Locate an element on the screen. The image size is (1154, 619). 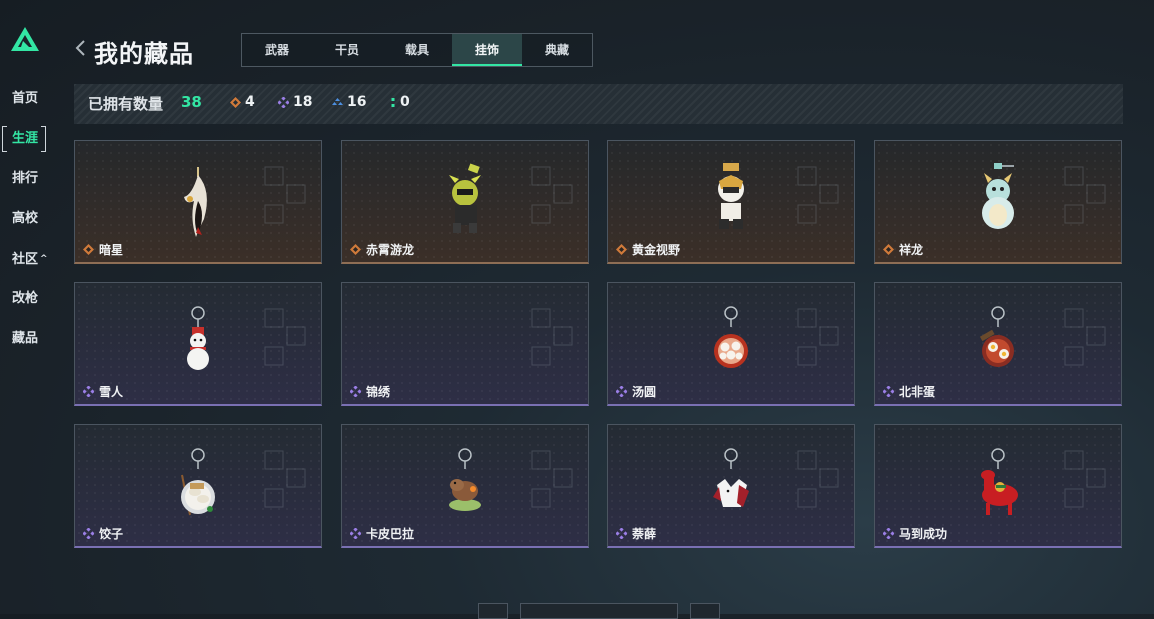
green-rarity-stat: 0 is located at coordinates (400, 102).